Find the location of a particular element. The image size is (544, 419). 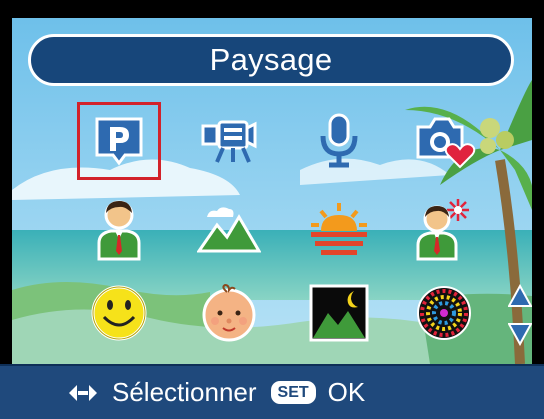

baby-icon is located at coordinates (229, 312).